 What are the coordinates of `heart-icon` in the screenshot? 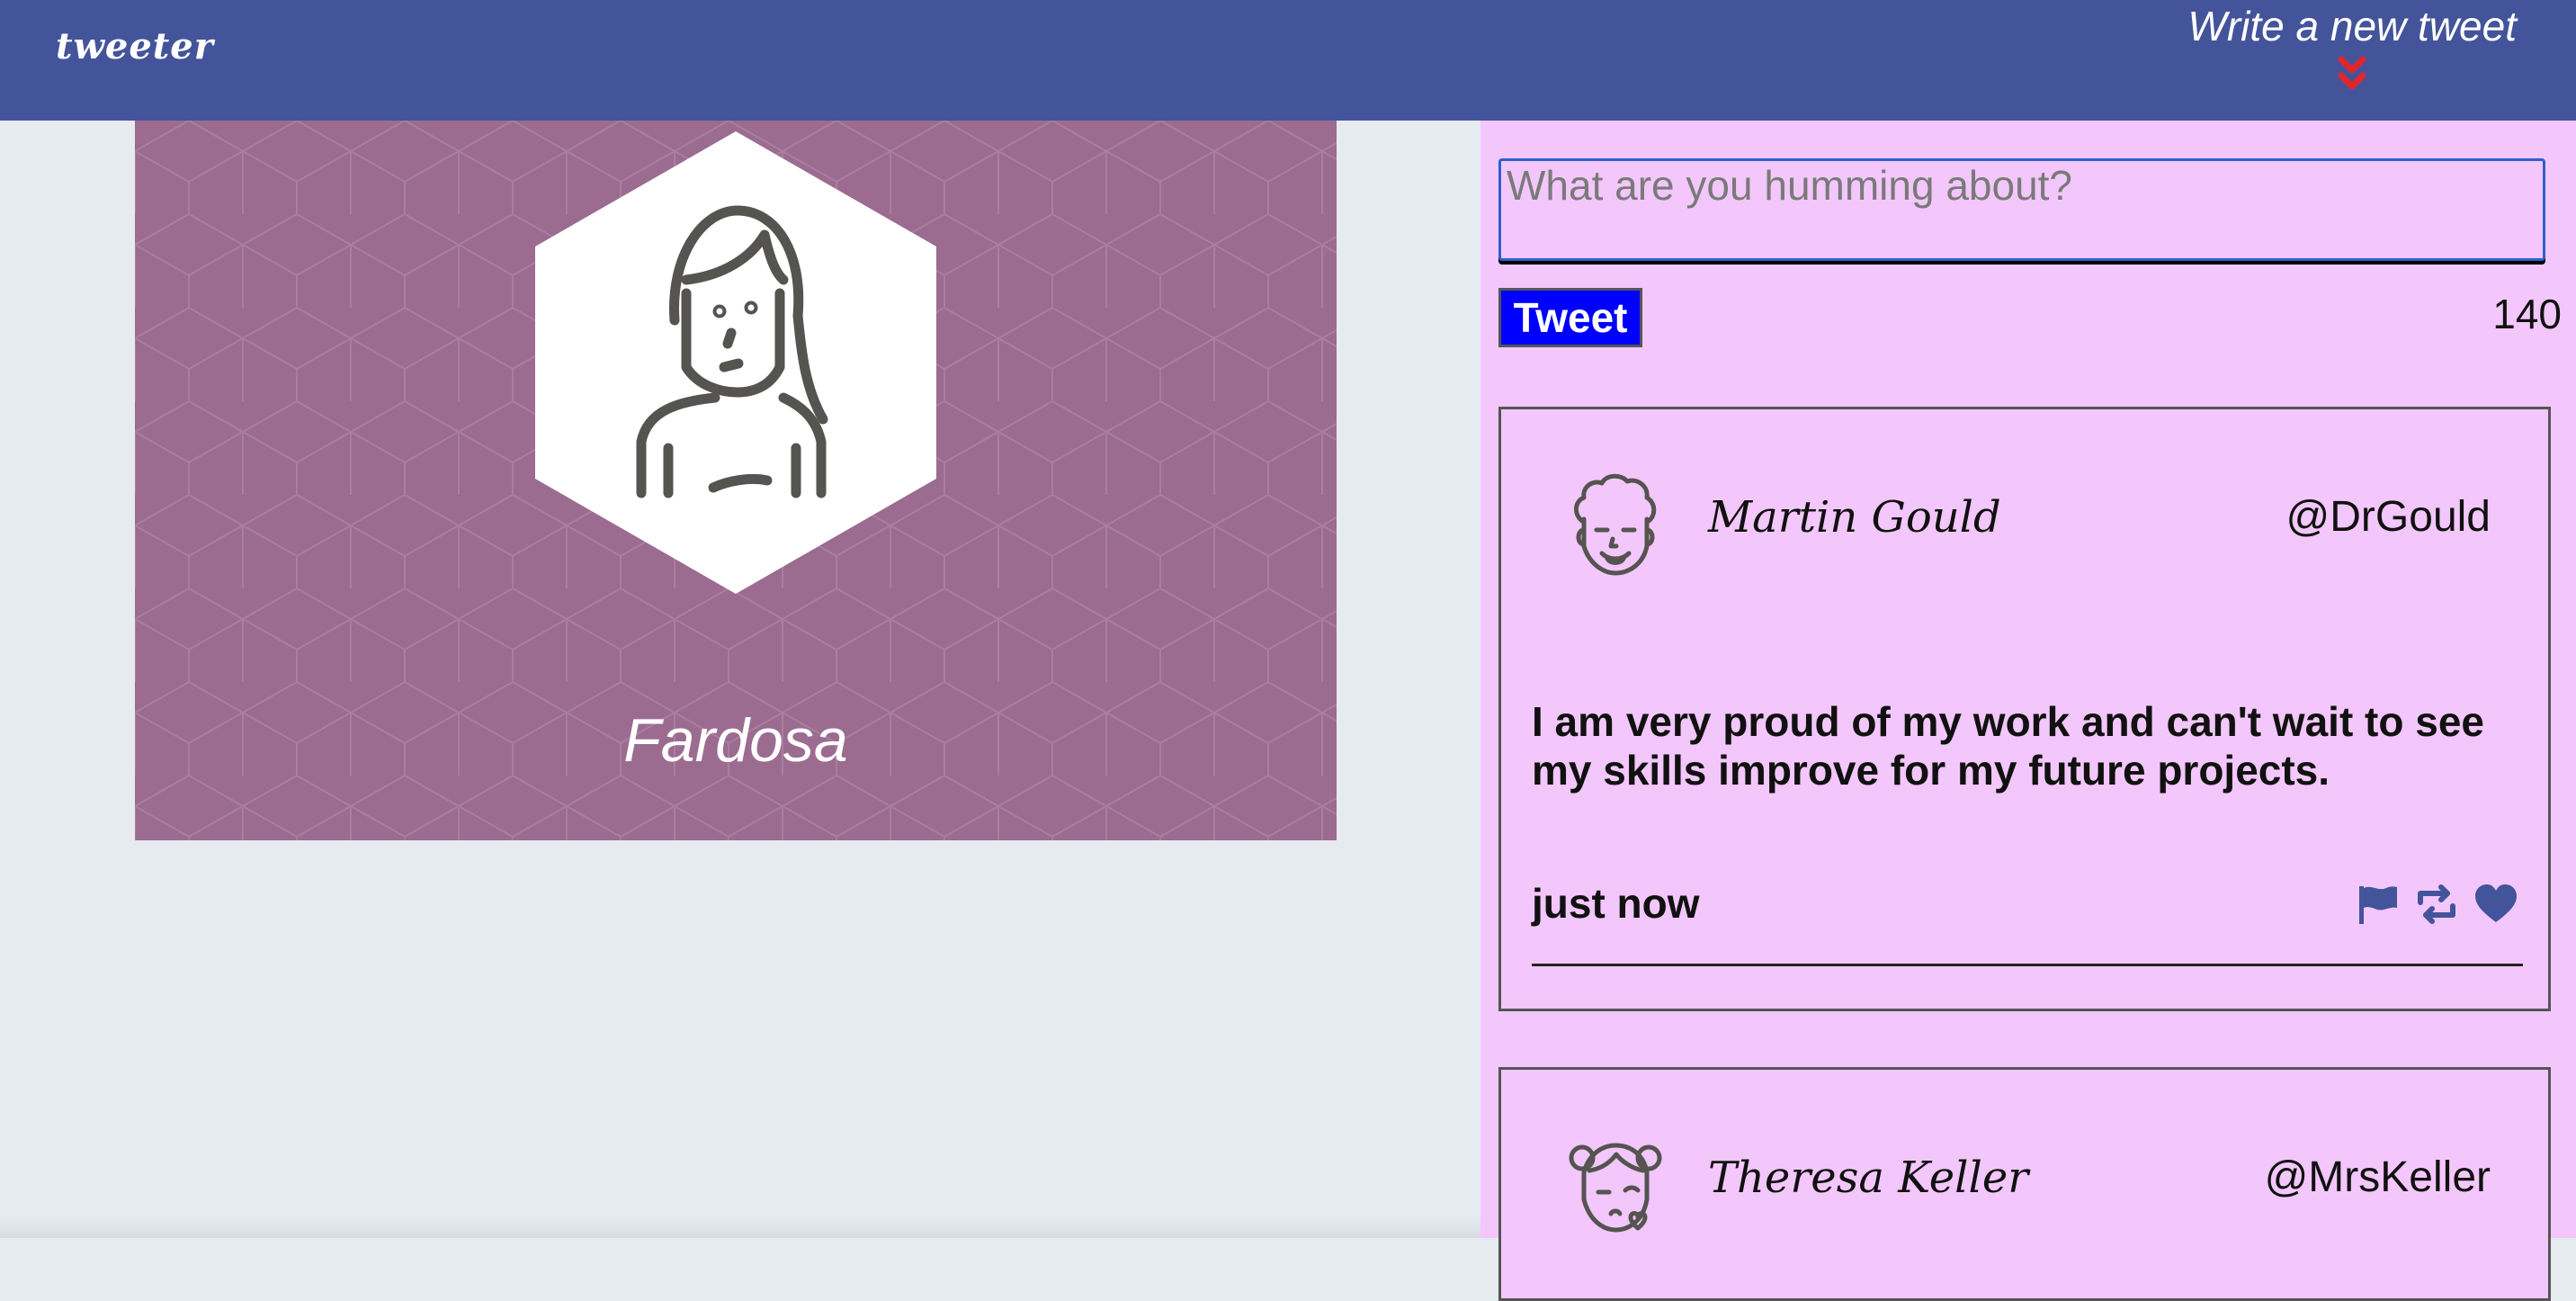 It's located at (2496, 904).